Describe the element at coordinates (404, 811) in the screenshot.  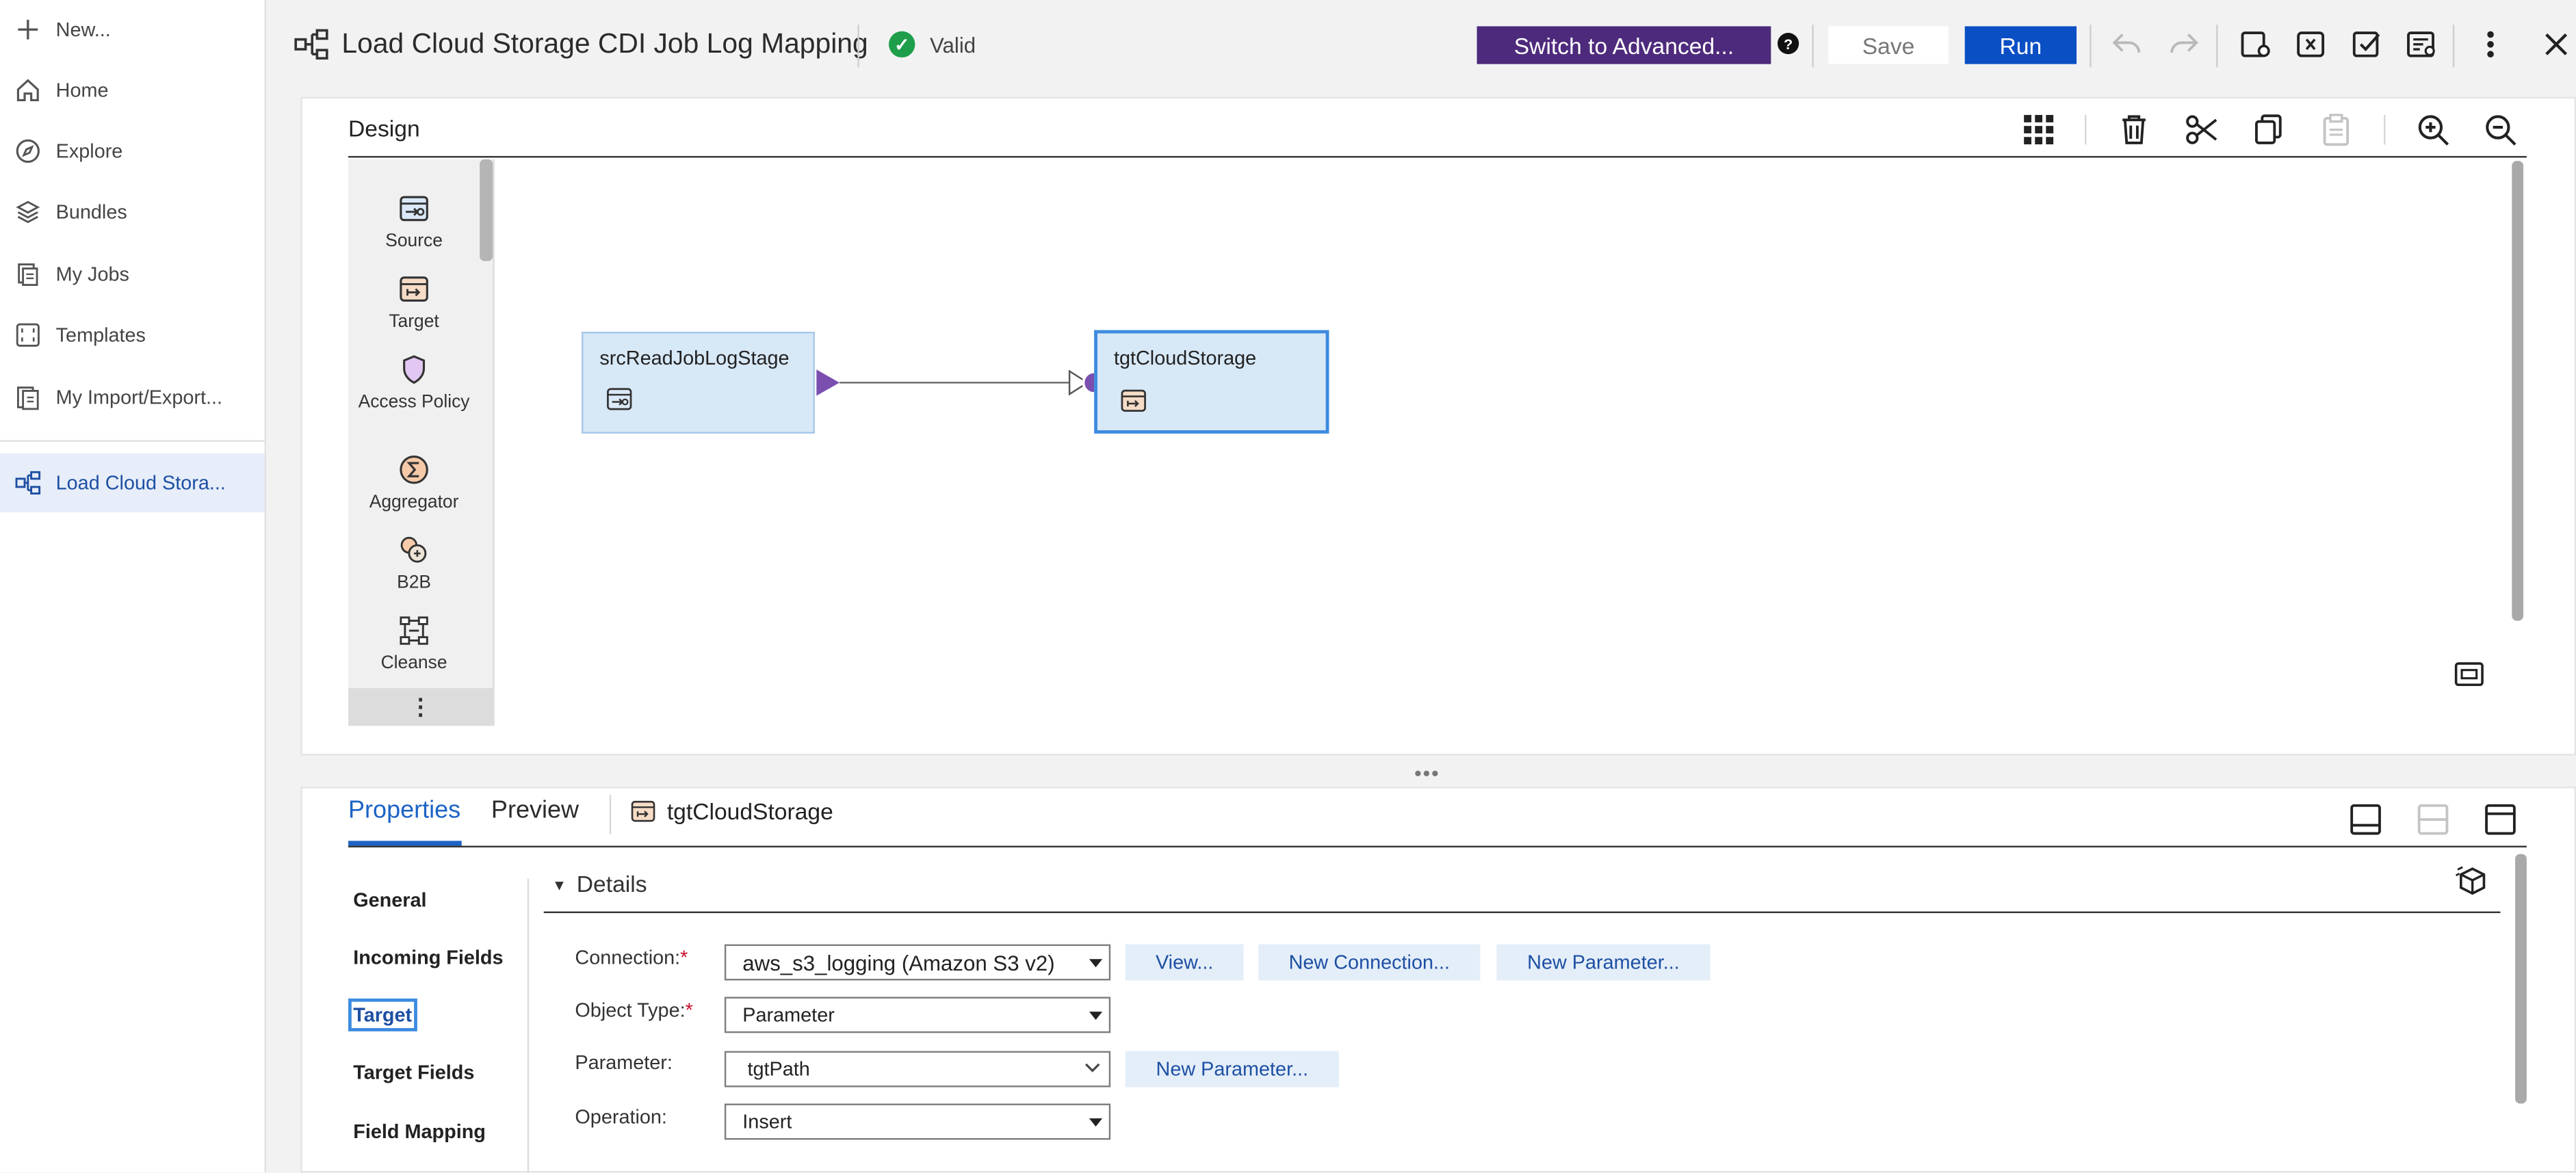
I see `tab-properties: Properties` at that location.